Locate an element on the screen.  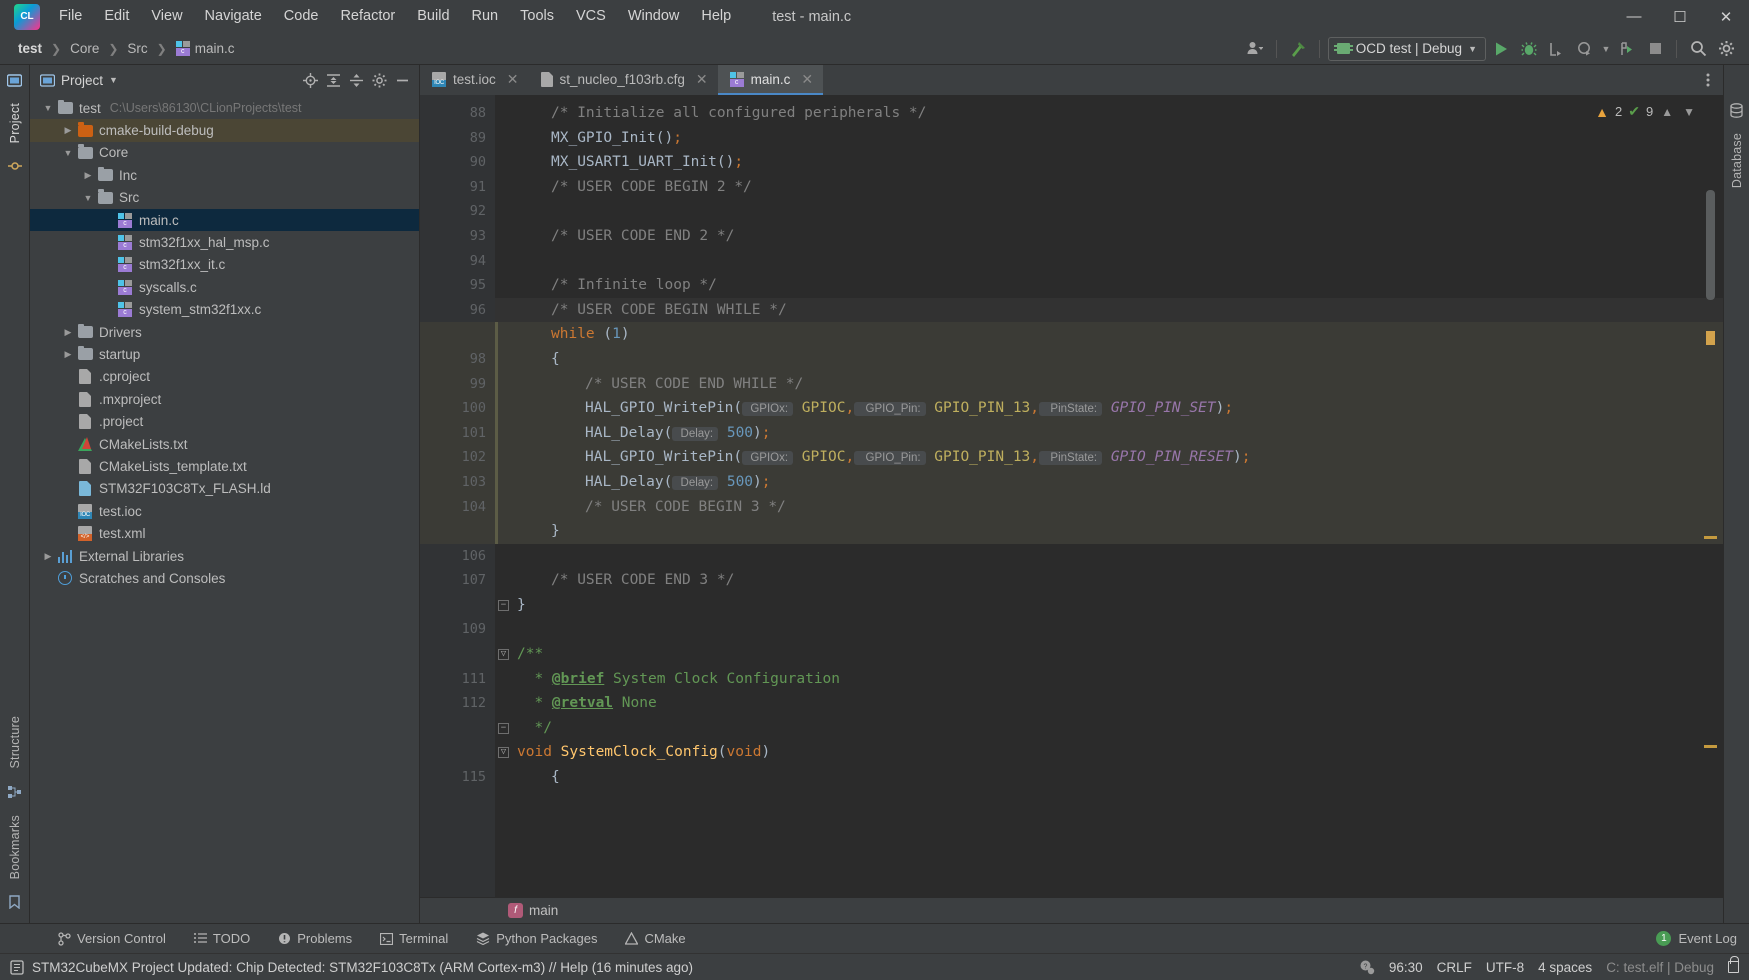
tree-node-cmakelists_template-txt: CMakeLists_template.txt is located at coordinates (224, 466).